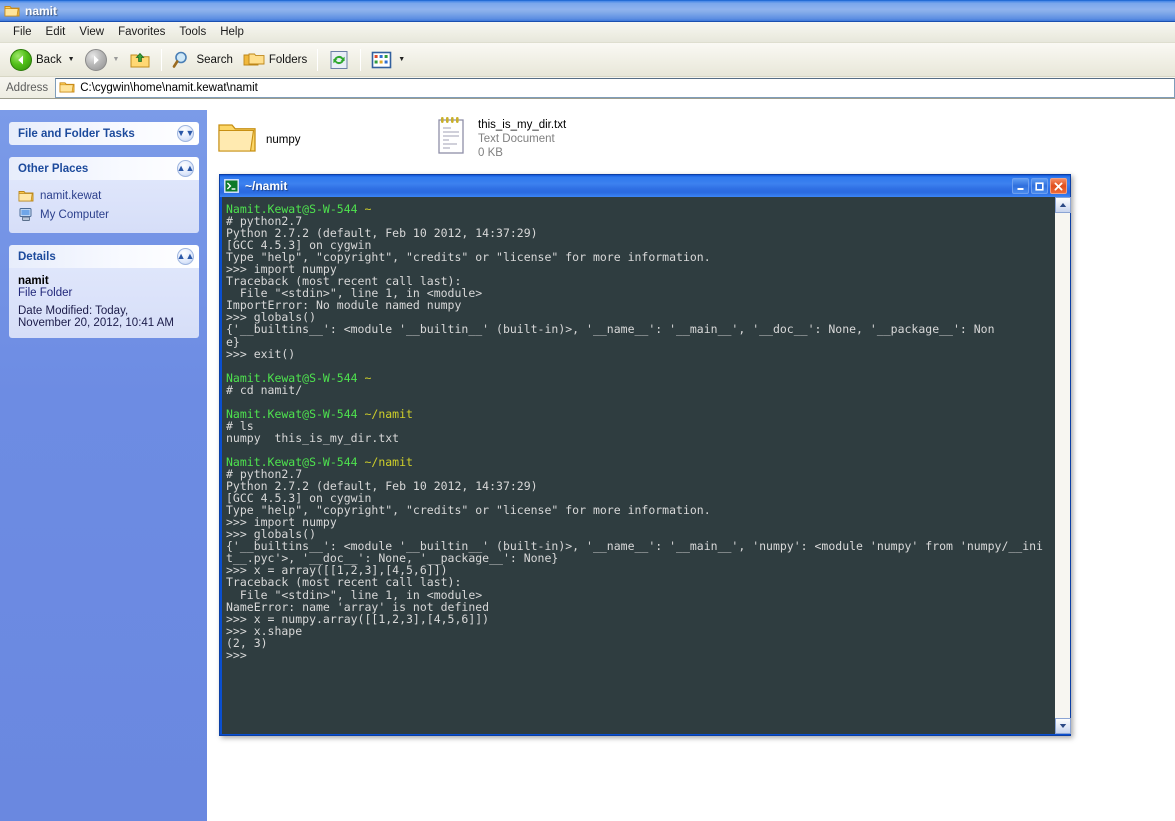  I want to click on terminal-window-buttons, so click(1039, 186).